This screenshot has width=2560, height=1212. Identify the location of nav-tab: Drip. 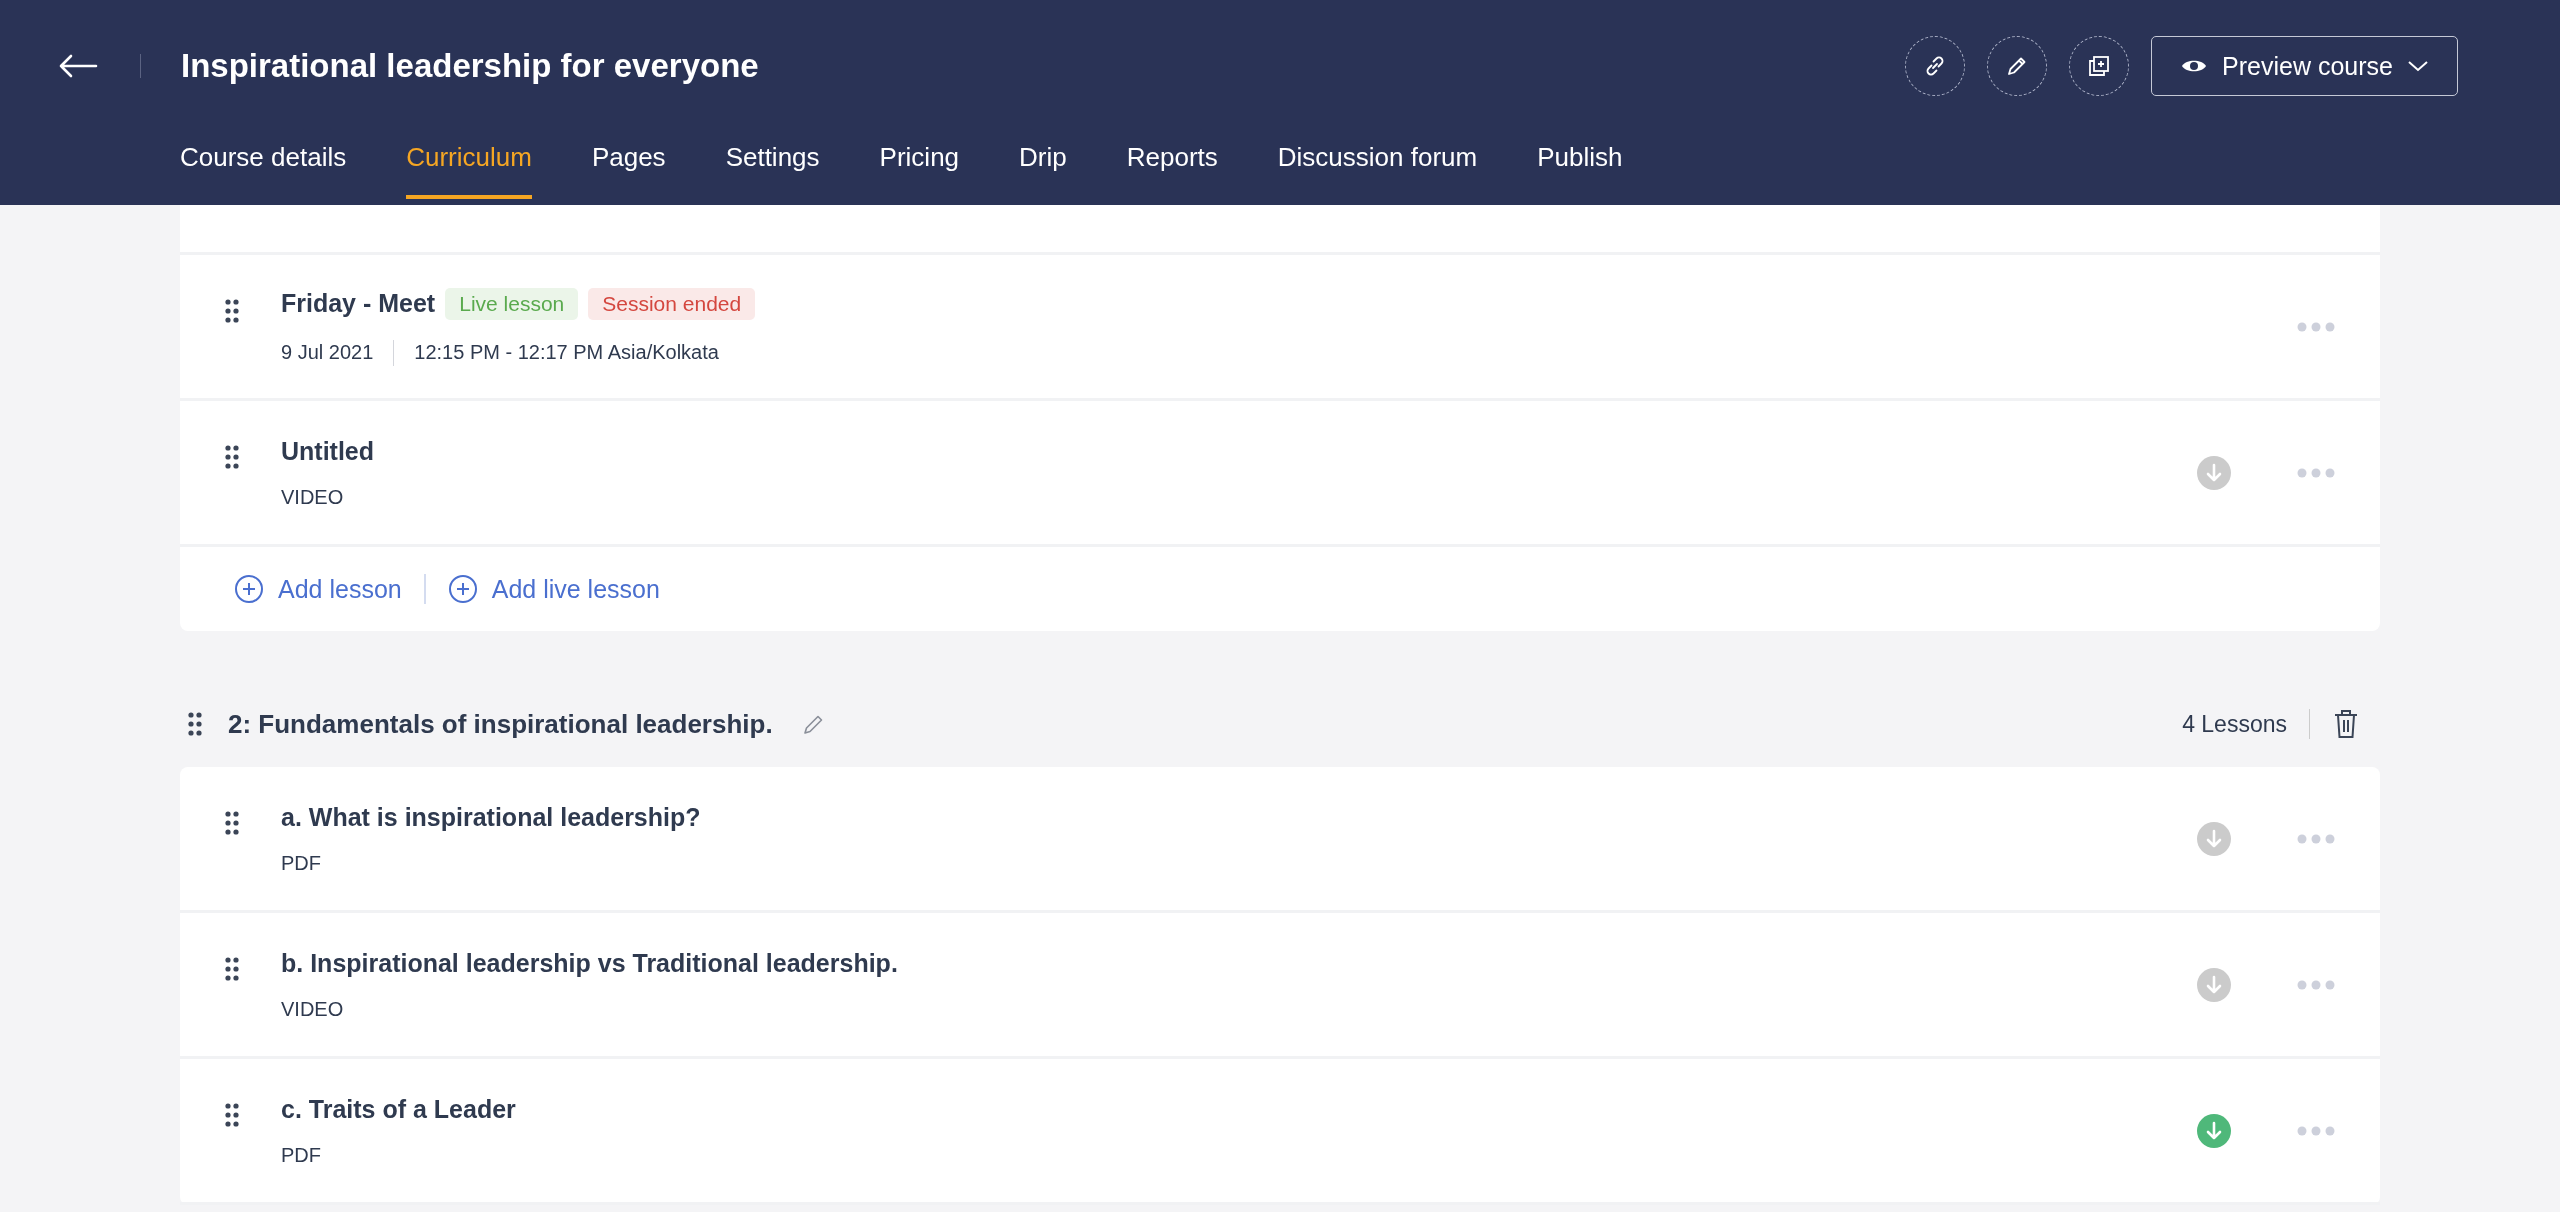
(1043, 170).